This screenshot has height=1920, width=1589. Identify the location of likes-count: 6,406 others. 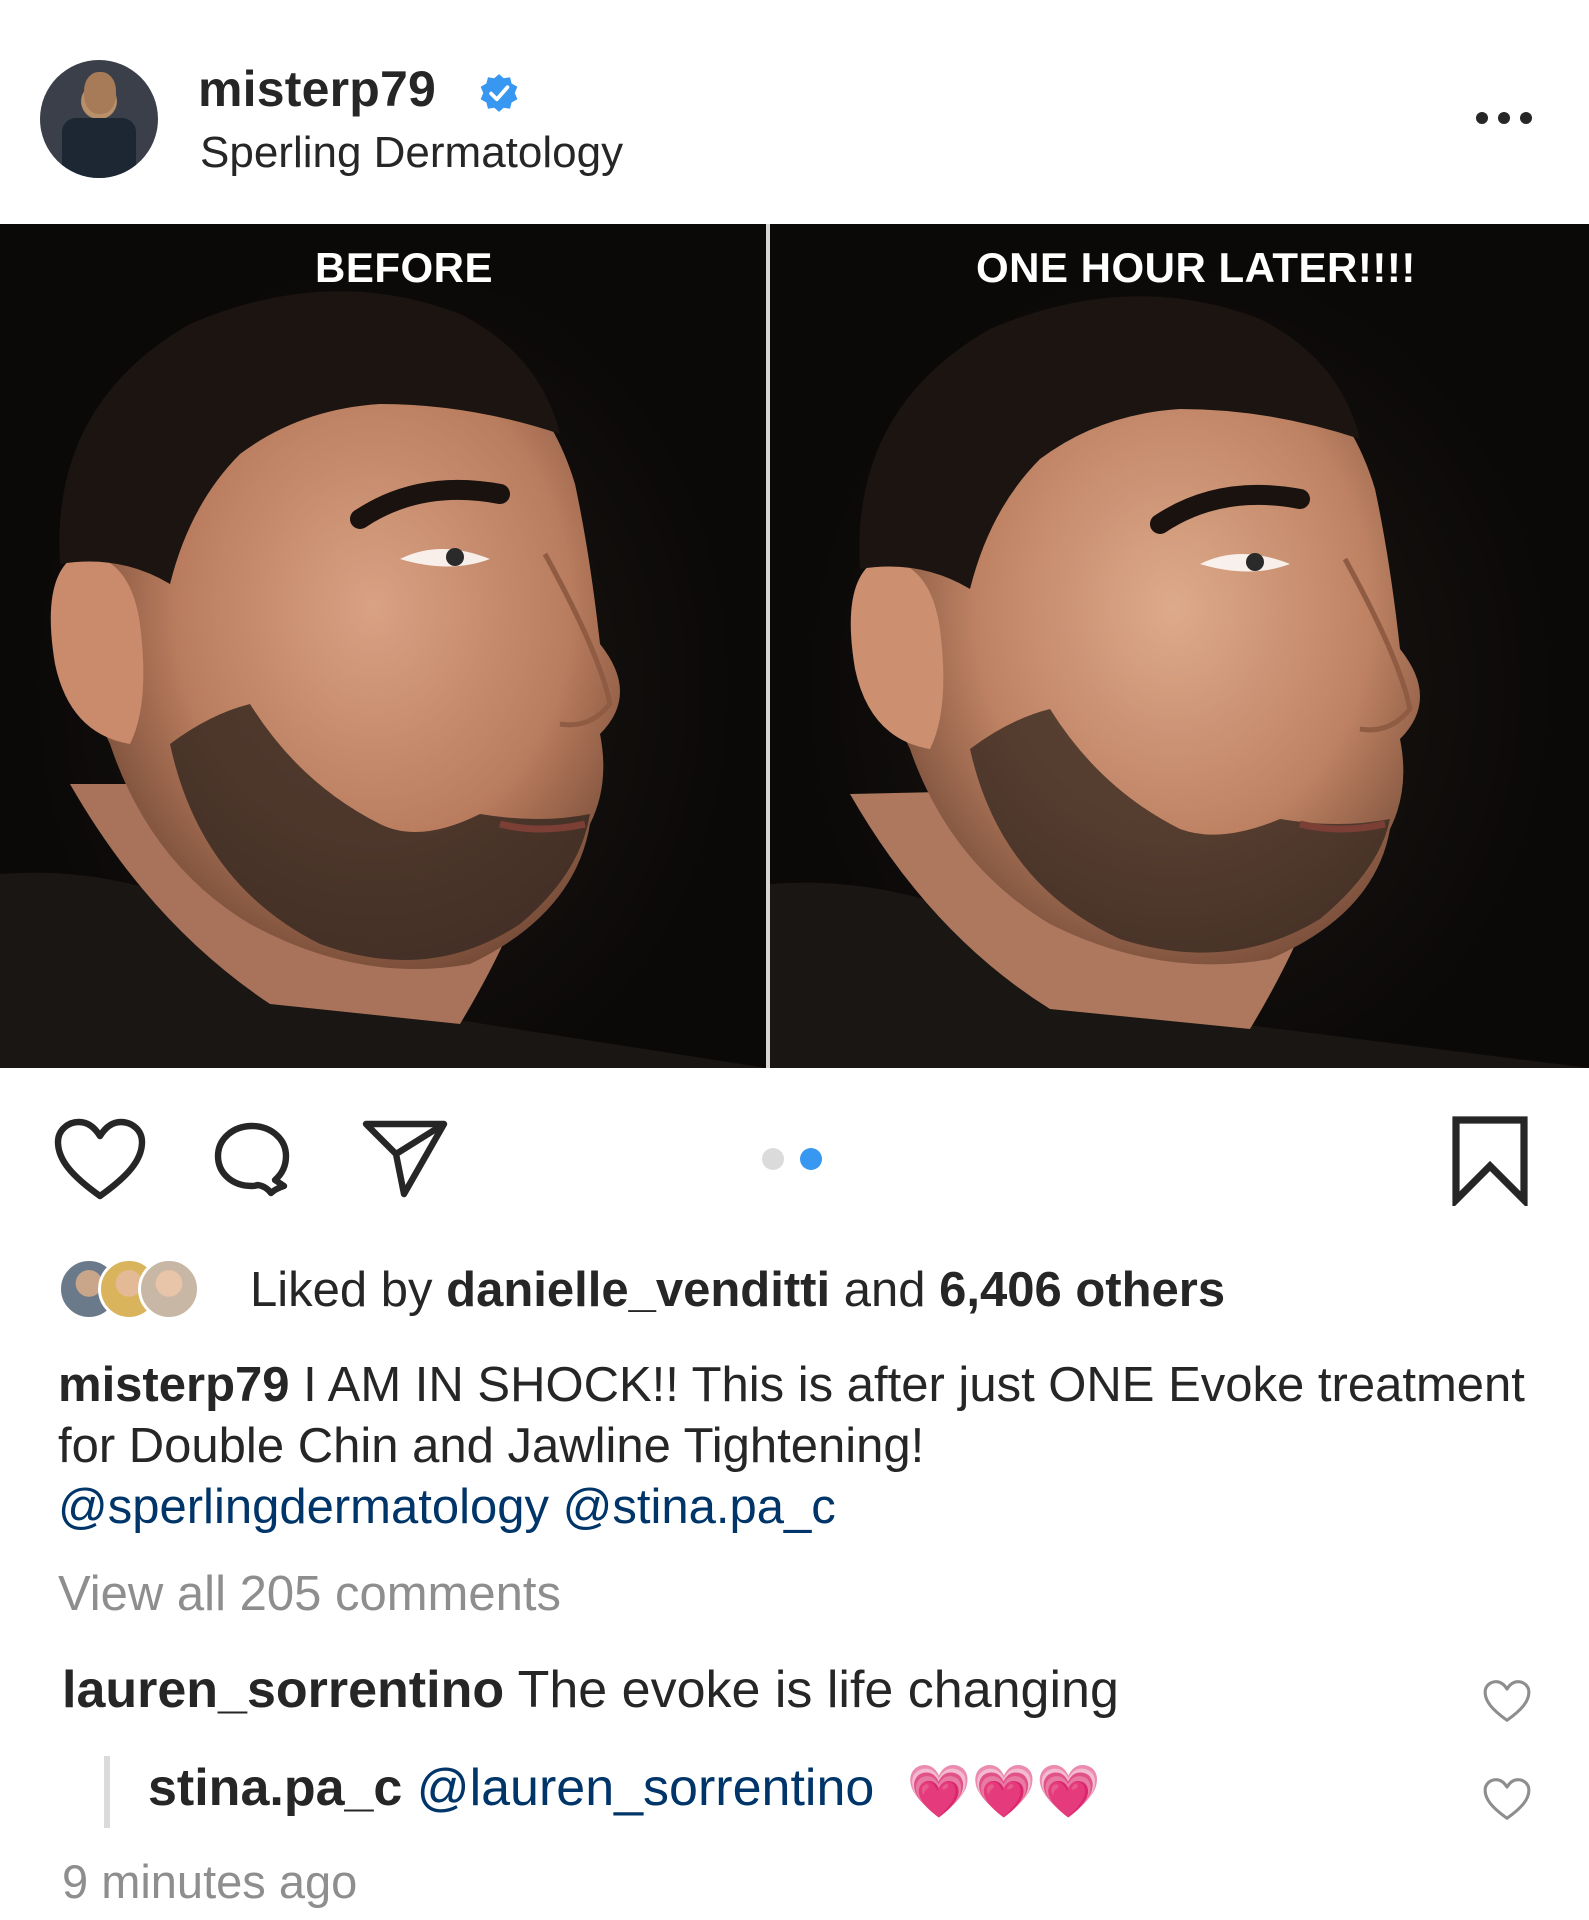
(1082, 1290).